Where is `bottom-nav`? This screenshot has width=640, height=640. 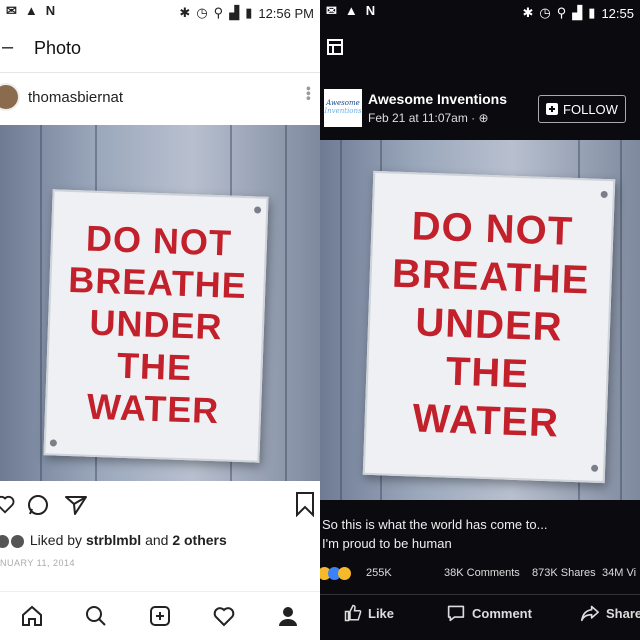 bottom-nav is located at coordinates (160, 615).